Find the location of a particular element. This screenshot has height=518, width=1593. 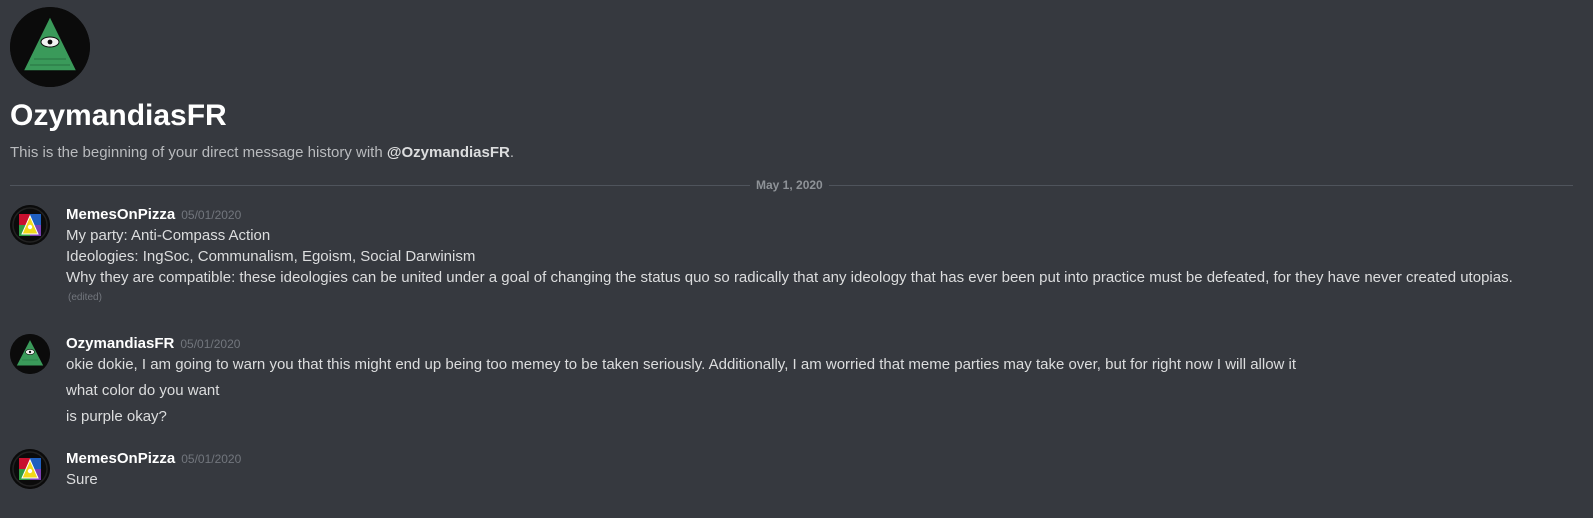

dm-avatar is located at coordinates (50, 47).